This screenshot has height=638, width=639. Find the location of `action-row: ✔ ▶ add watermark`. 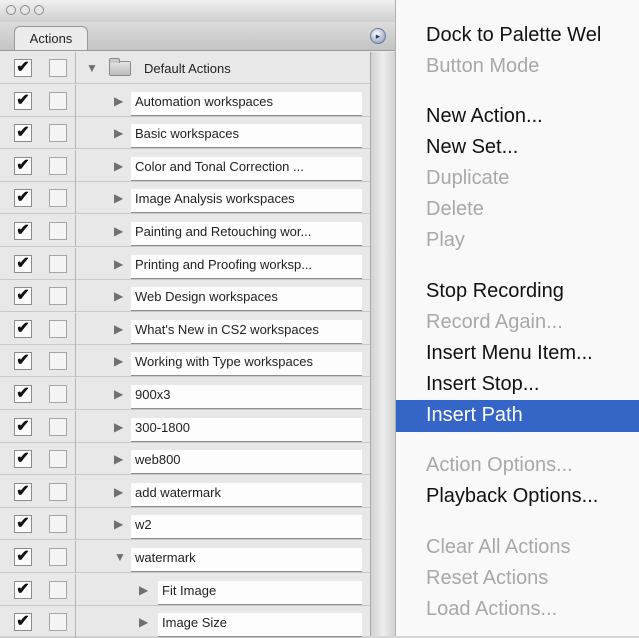

action-row: ✔ ▶ add watermark is located at coordinates (185, 491).